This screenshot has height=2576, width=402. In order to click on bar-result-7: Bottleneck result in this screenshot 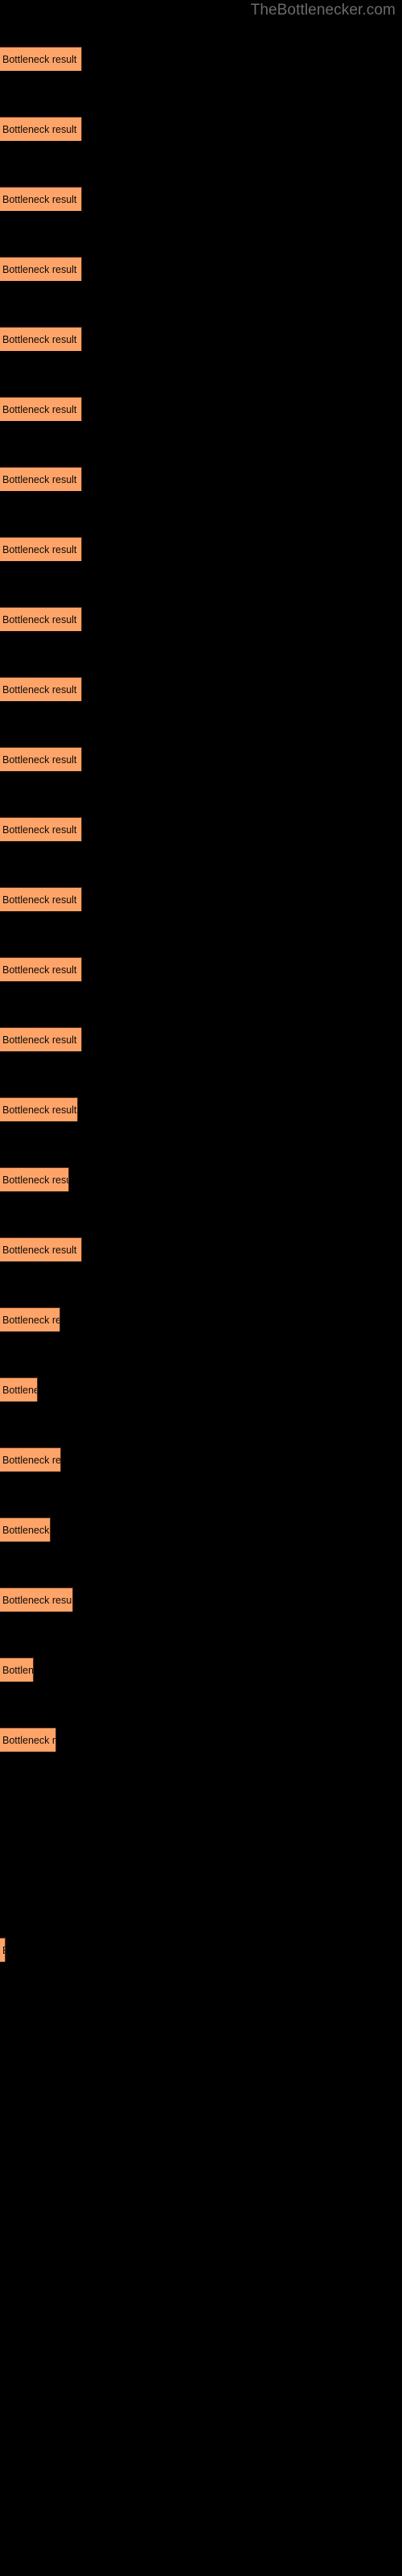, I will do `click(41, 479)`.